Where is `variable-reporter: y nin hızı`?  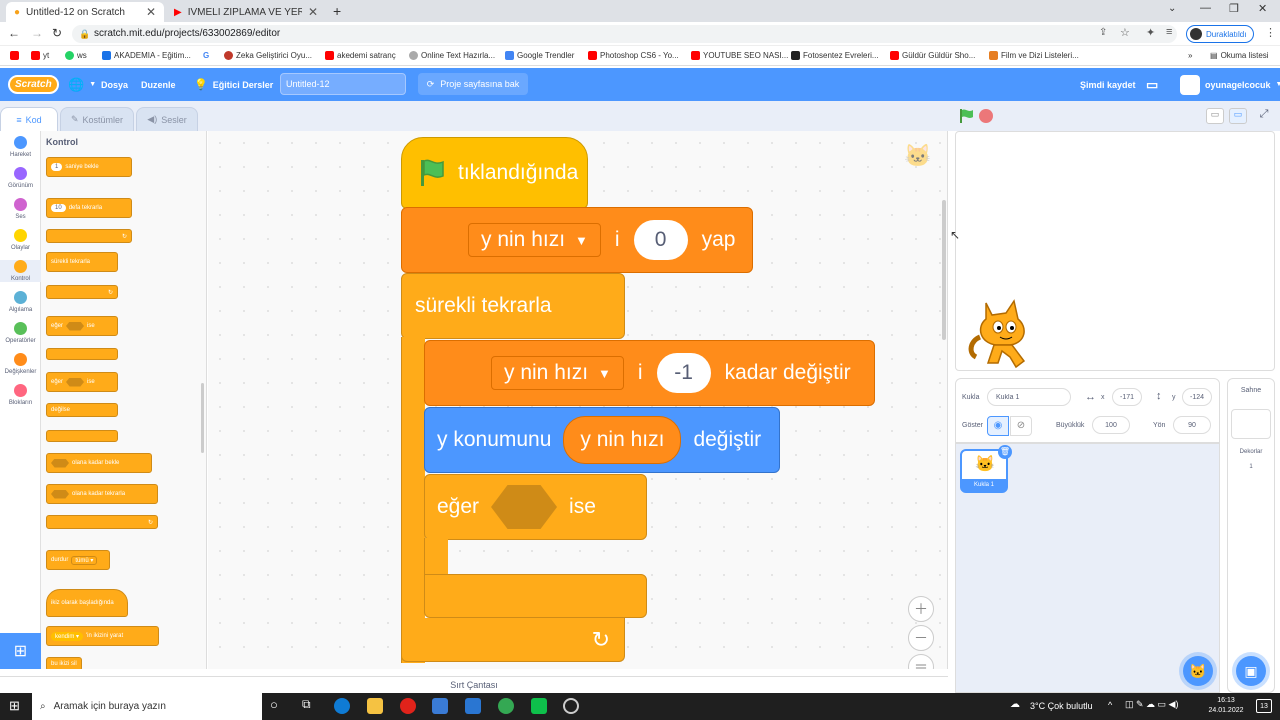 variable-reporter: y nin hızı is located at coordinates (622, 440).